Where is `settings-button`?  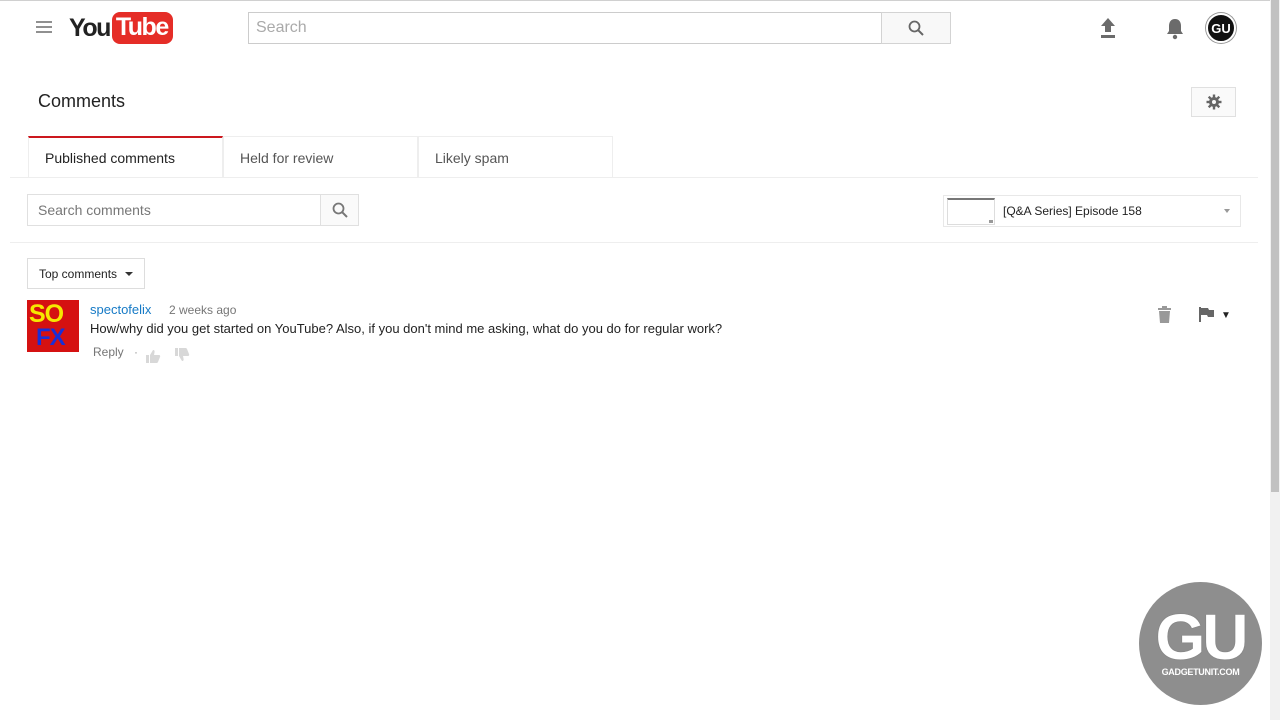 settings-button is located at coordinates (1213, 102).